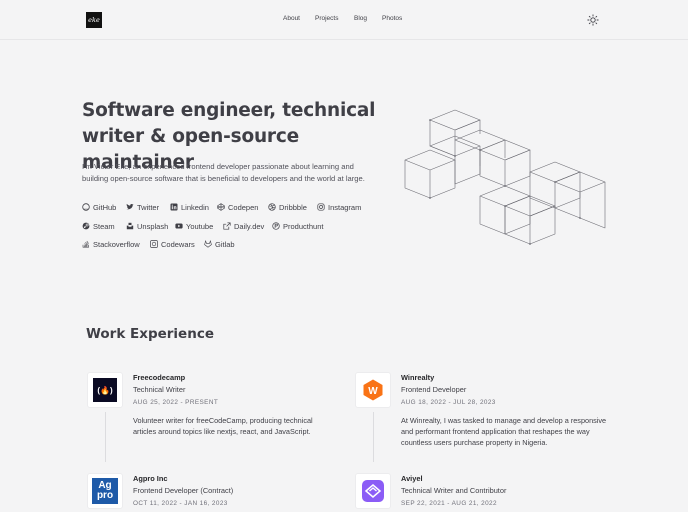 The height and width of the screenshot is (512, 688). I want to click on social-steam-link: Steam, so click(98, 226).